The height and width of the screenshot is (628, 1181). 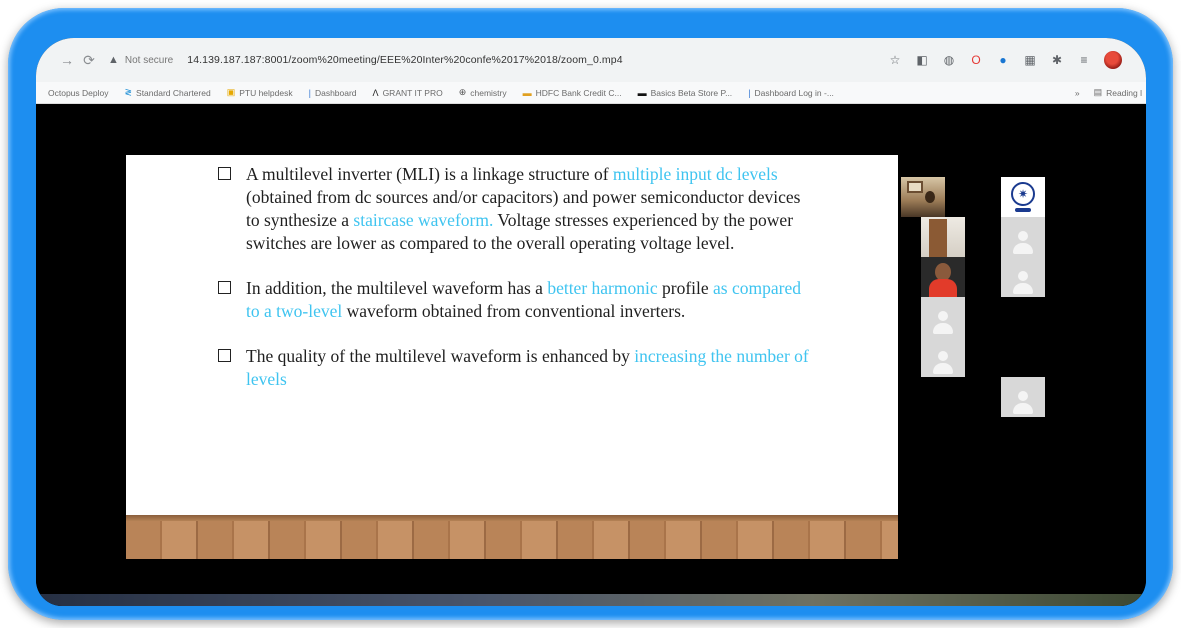 What do you see at coordinates (1113, 60) in the screenshot?
I see `avatar` at bounding box center [1113, 60].